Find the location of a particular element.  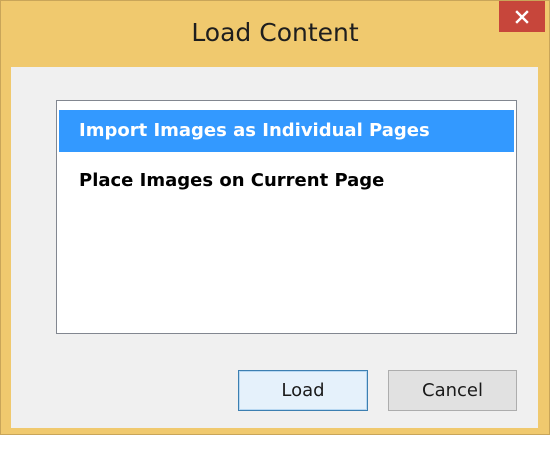

close-button is located at coordinates (522, 16).